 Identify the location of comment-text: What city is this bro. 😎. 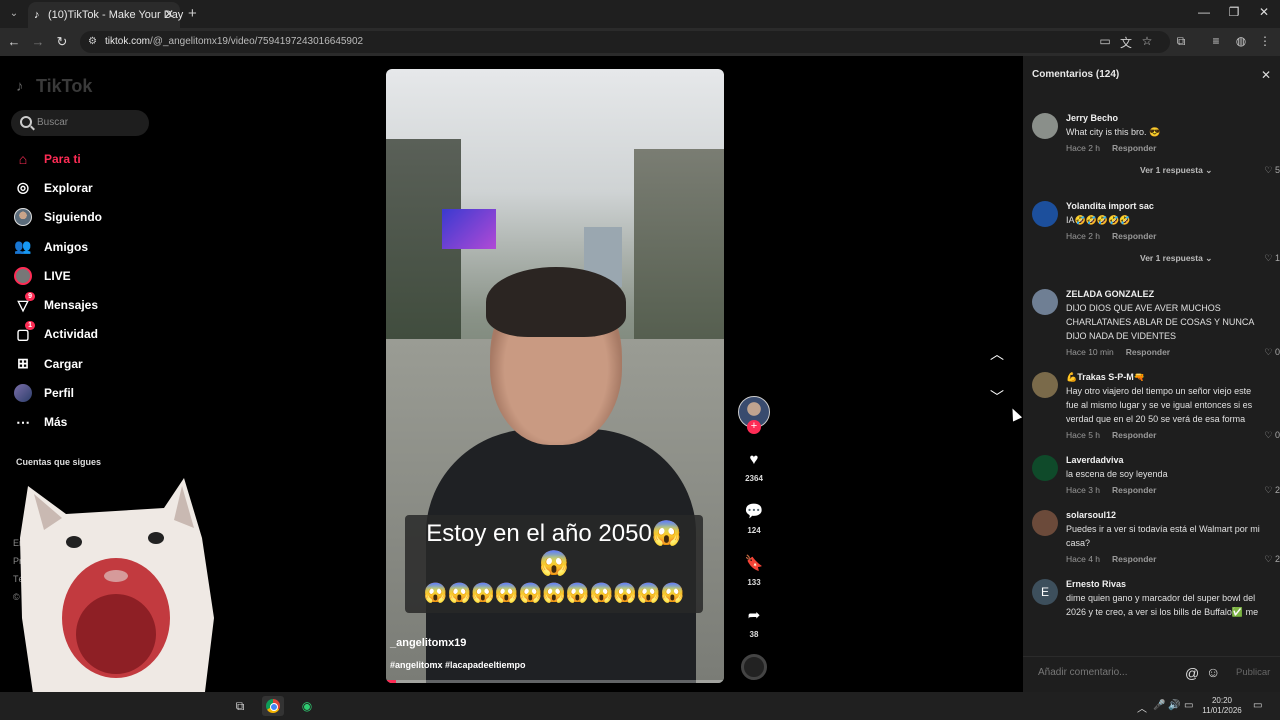
(1113, 132).